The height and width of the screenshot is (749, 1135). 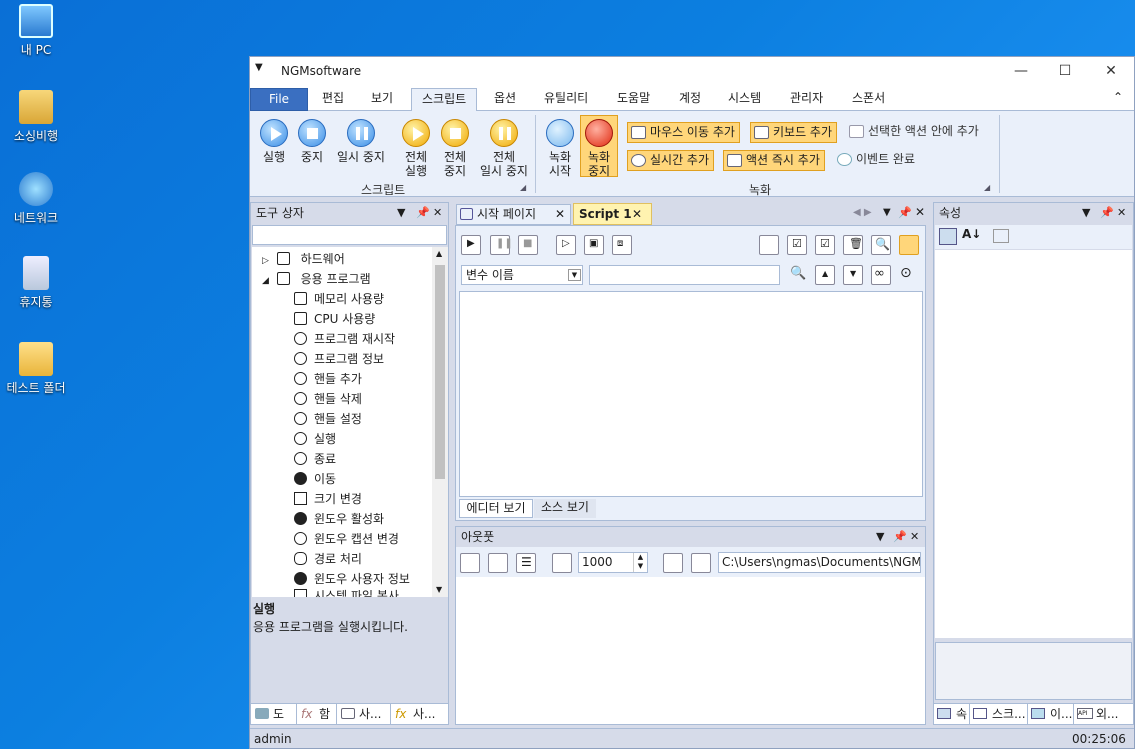 What do you see at coordinates (1065, 71) in the screenshot?
I see `maximize-button: ☐` at bounding box center [1065, 71].